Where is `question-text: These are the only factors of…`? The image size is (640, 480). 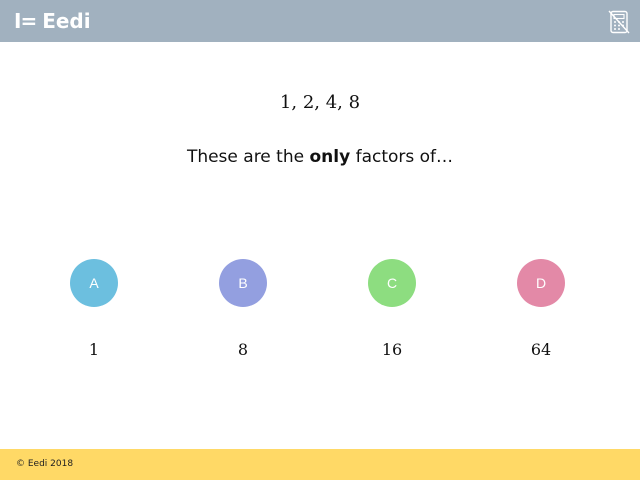
question-text: These are the only factors of… is located at coordinates (320, 157).